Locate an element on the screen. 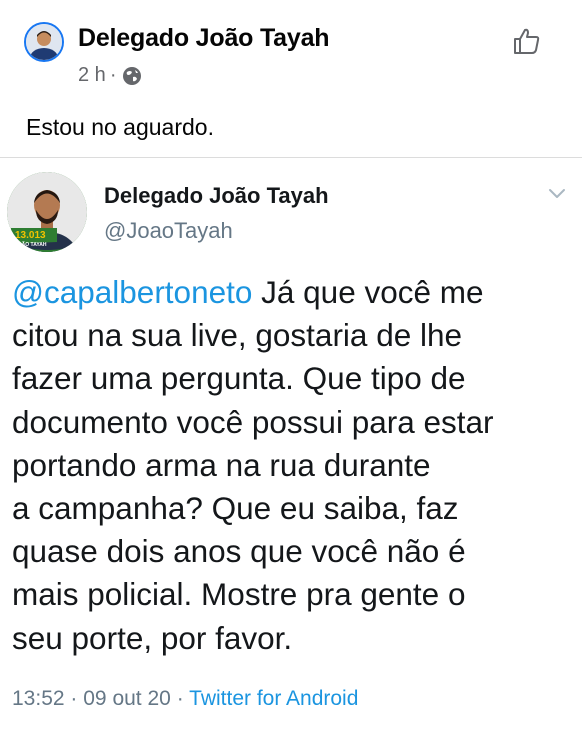 Image resolution: width=582 pixels, height=740 pixels. tweet-text-line: @capalbertoneto Já que você me is located at coordinates (248, 292).